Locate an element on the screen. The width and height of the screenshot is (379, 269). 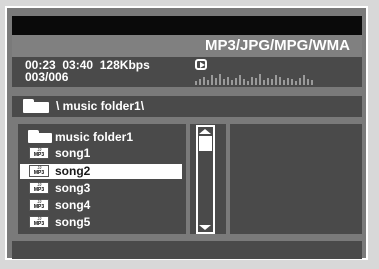
equalizer-visualizer is located at coordinates (259, 79).